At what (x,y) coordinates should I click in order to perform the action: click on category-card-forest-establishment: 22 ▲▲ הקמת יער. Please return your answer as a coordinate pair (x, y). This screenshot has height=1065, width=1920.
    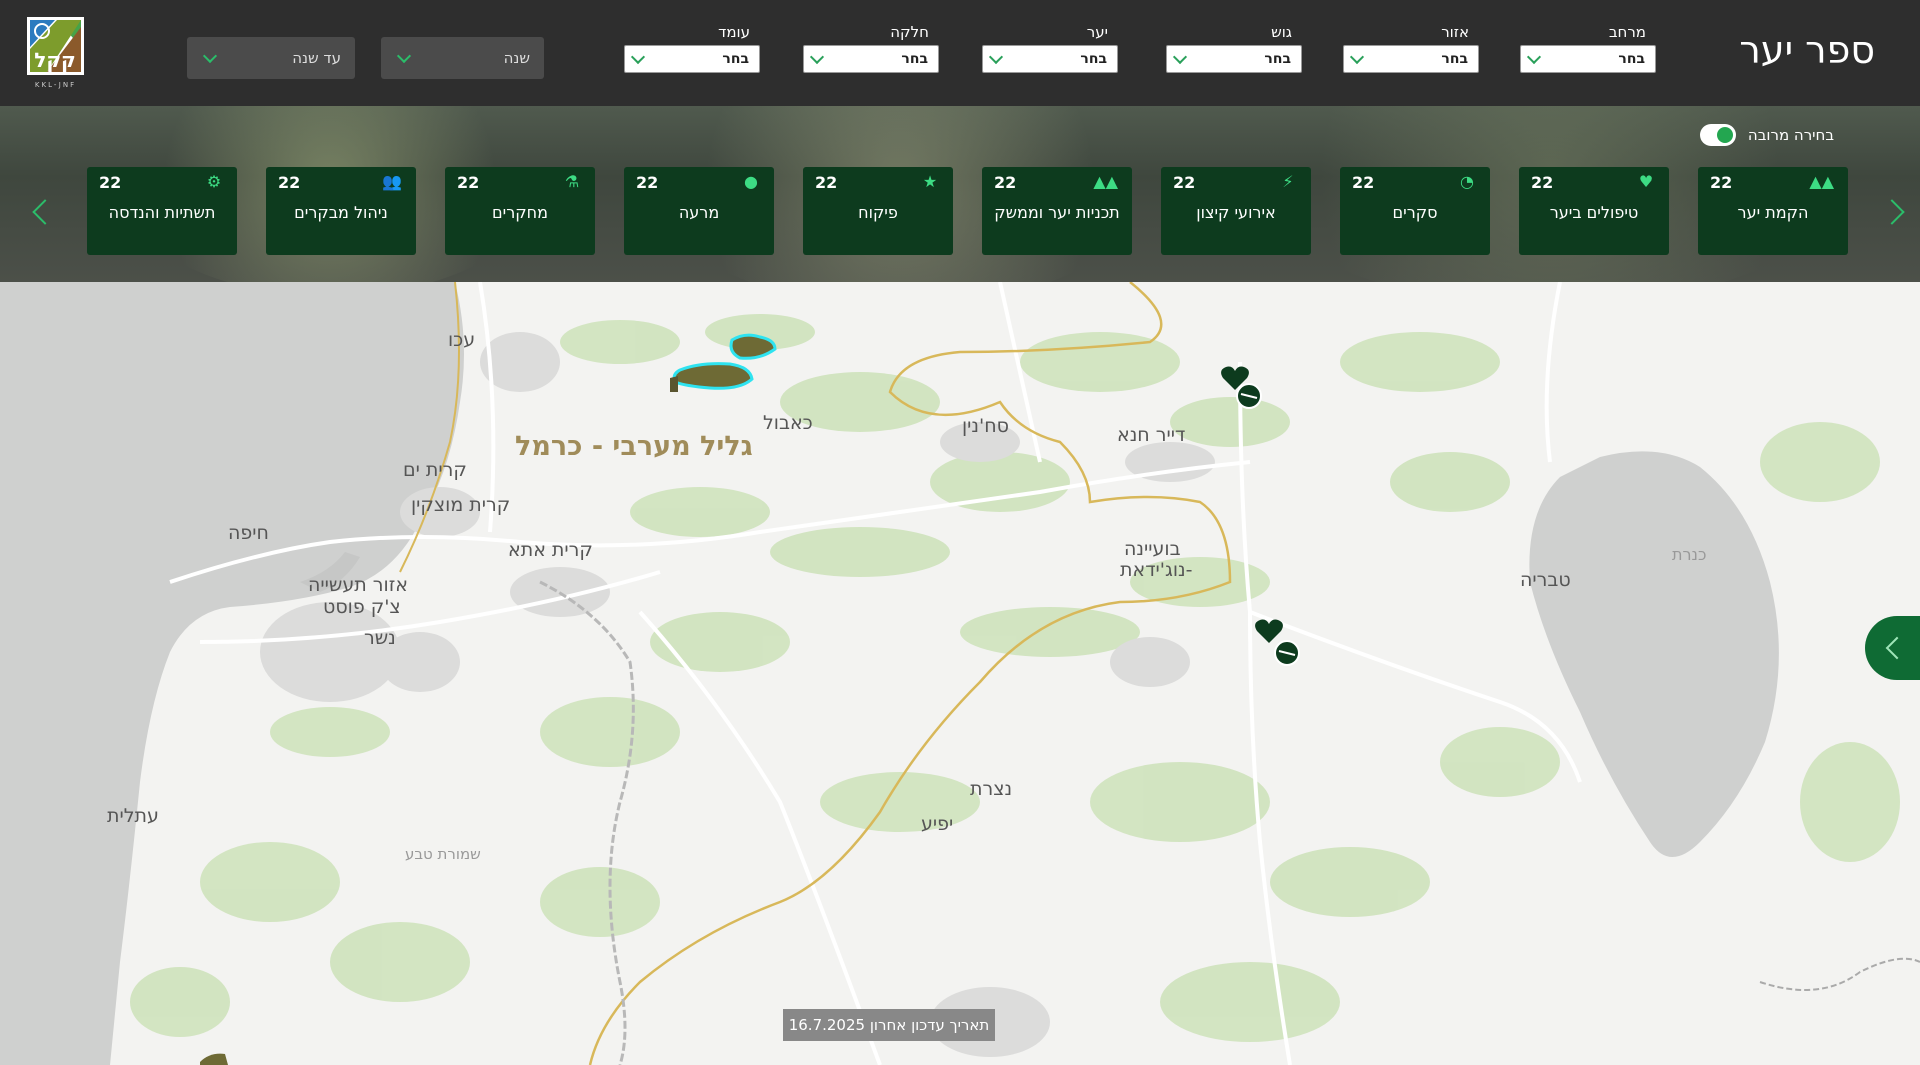
    Looking at the image, I should click on (1773, 211).